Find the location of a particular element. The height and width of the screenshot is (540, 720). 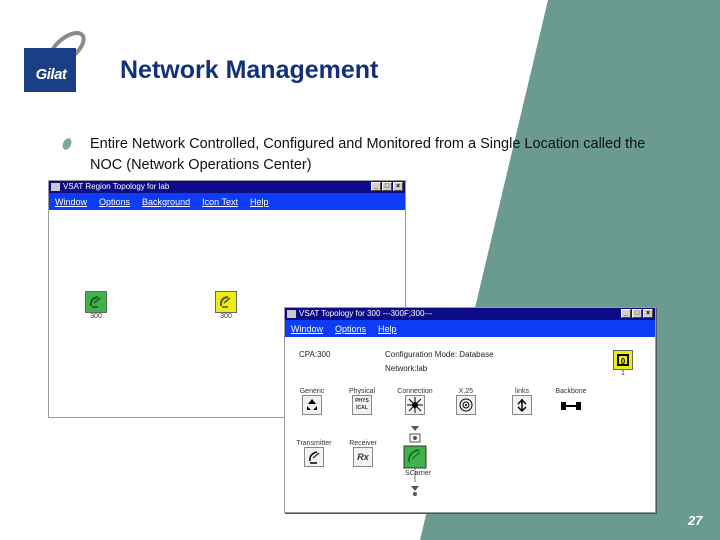

component-links: links is located at coordinates (522, 402).